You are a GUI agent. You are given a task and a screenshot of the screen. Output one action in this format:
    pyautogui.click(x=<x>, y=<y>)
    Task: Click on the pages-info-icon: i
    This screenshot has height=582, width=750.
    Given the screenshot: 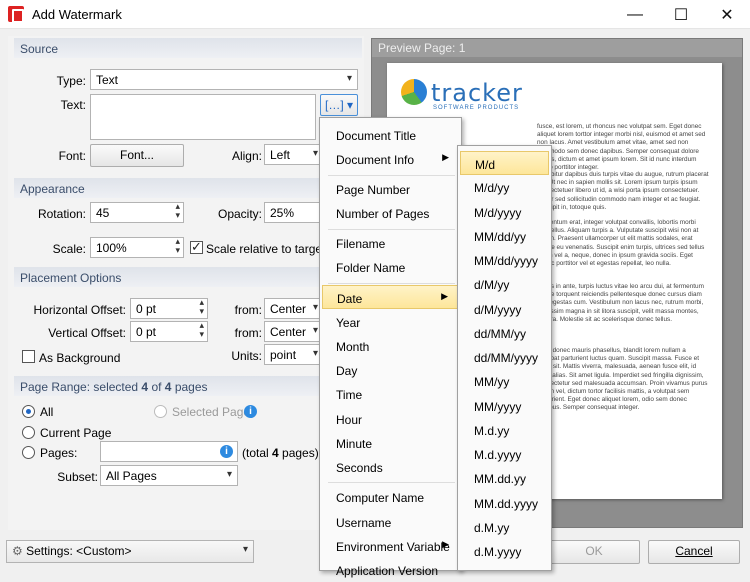 What is the action you would take?
    pyautogui.click(x=226, y=451)
    